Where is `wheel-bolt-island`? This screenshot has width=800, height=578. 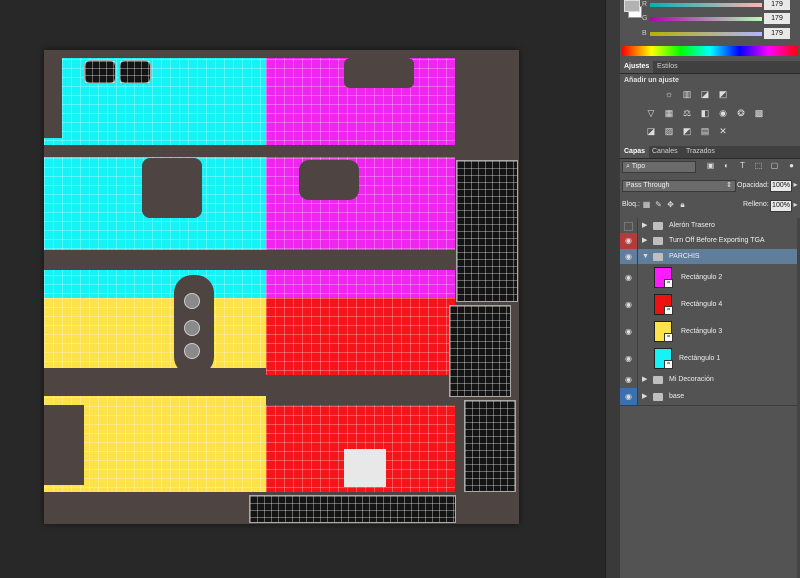 wheel-bolt-island is located at coordinates (192, 328).